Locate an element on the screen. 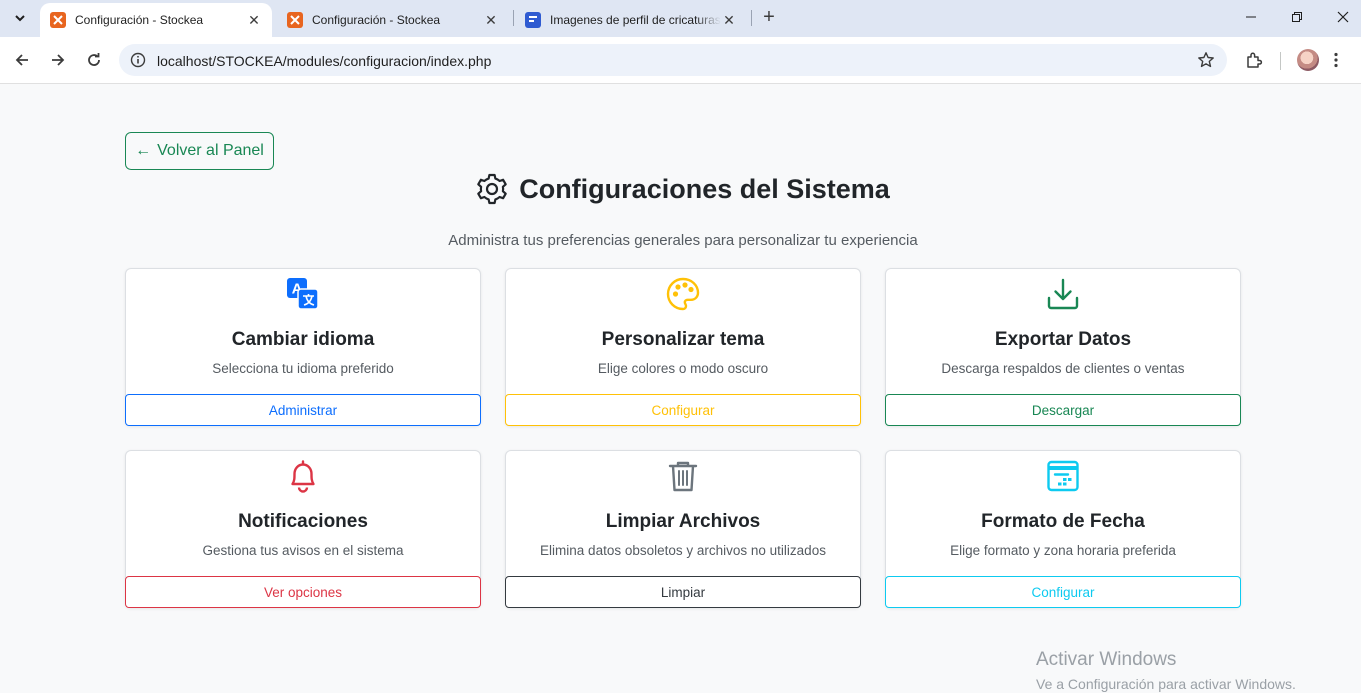 Image resolution: width=1361 pixels, height=693 pixels. card-title: Exportar Datos is located at coordinates (1063, 339).